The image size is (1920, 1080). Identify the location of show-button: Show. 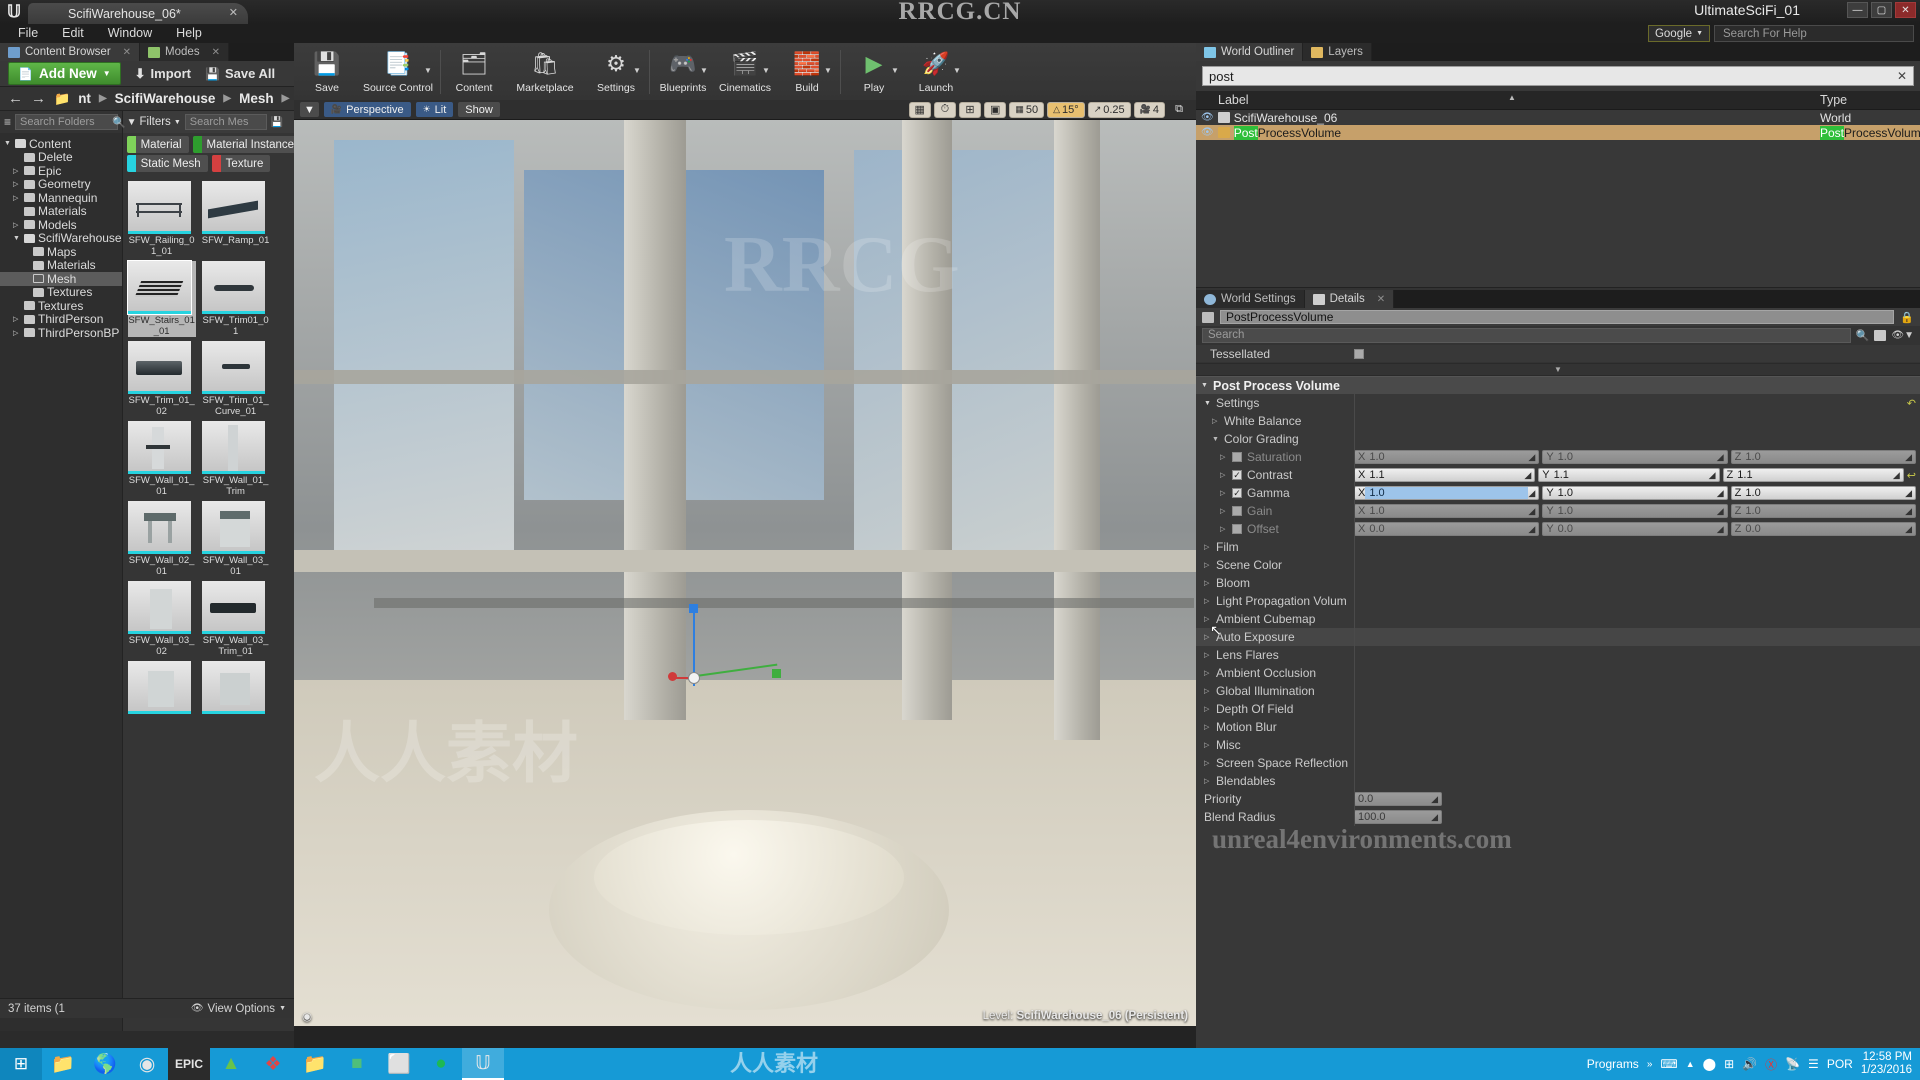
(479, 109).